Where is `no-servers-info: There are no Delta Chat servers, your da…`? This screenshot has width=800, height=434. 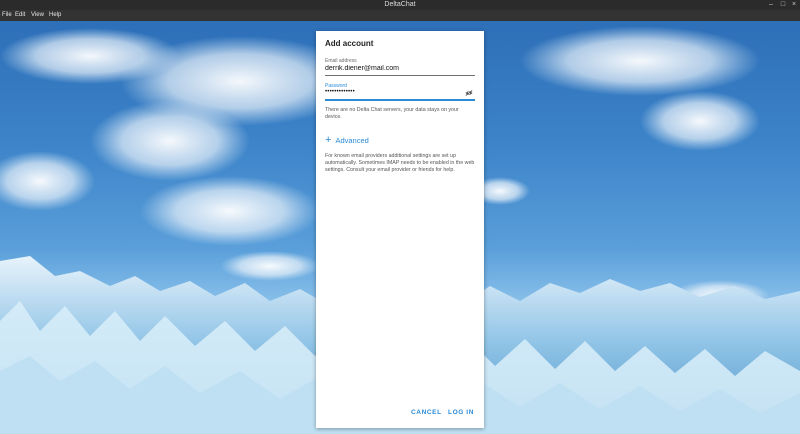 no-servers-info: There are no Delta Chat servers, your da… is located at coordinates (392, 113).